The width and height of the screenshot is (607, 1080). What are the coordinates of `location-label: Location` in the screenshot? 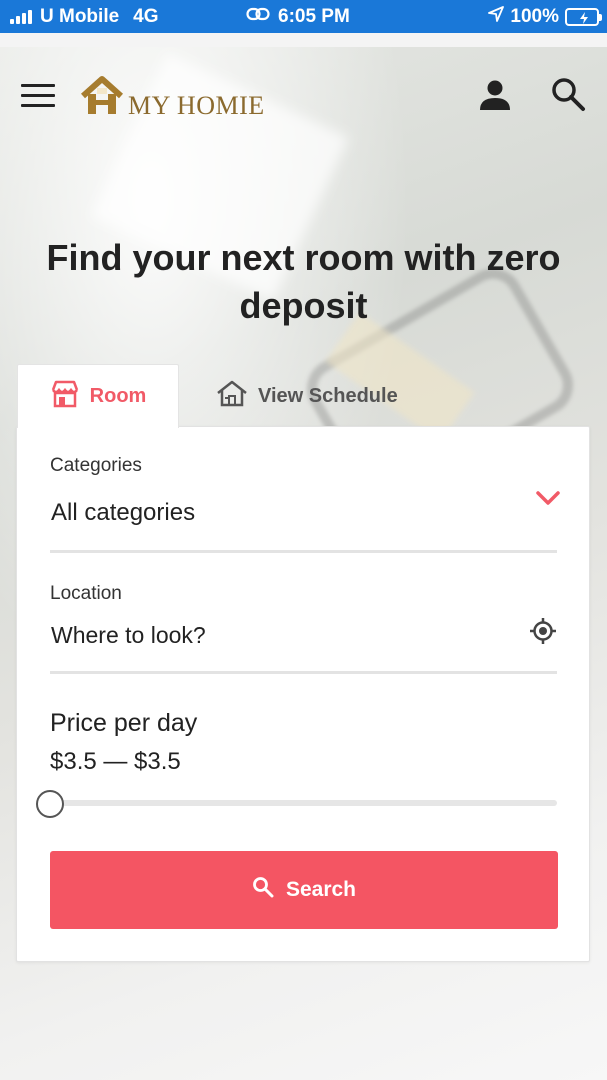 It's located at (86, 593).